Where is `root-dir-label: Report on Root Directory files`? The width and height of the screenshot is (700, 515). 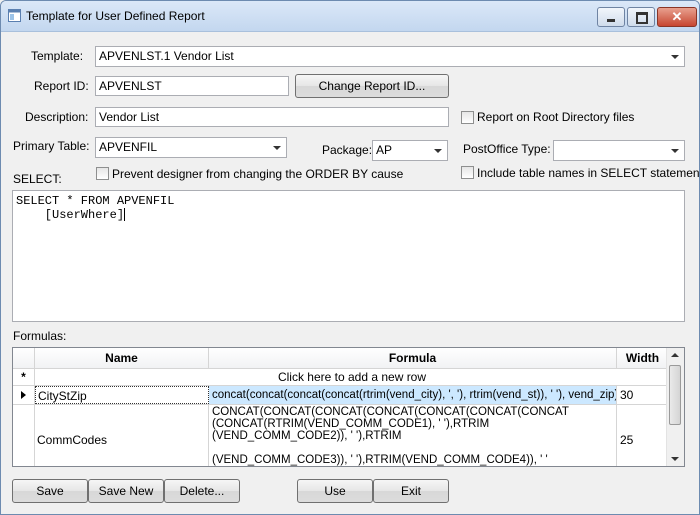 root-dir-label: Report on Root Directory files is located at coordinates (556, 117).